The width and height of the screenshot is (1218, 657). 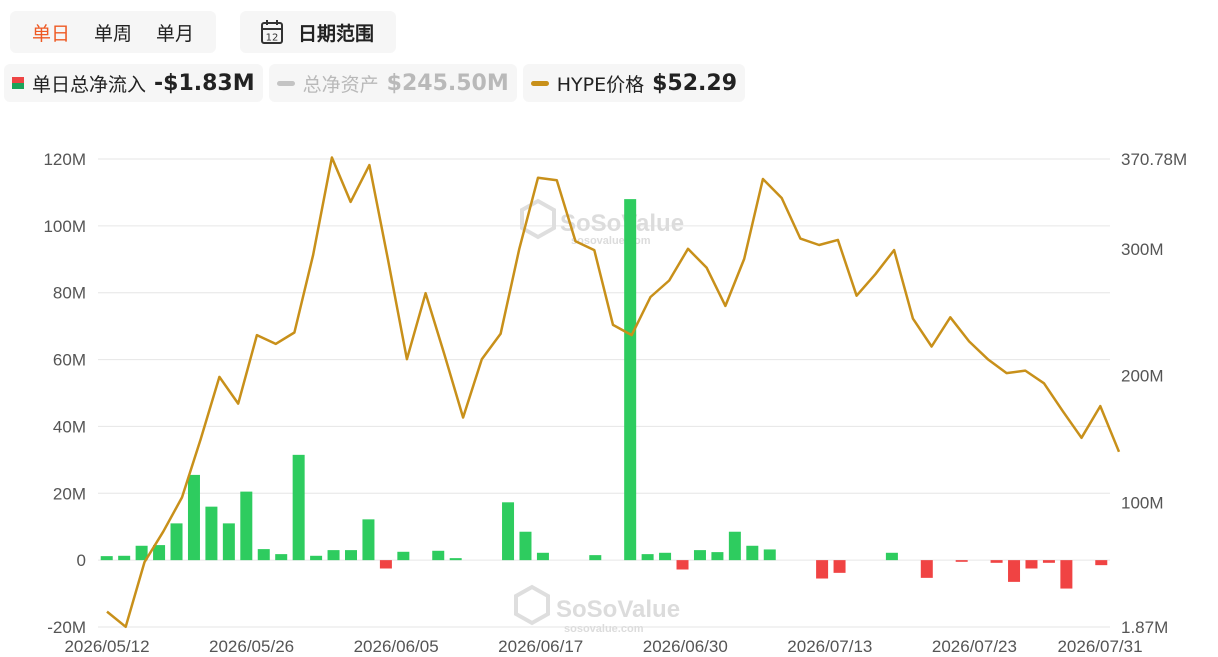 I want to click on x-tick-label: 2026/07/13, so click(x=829, y=646).